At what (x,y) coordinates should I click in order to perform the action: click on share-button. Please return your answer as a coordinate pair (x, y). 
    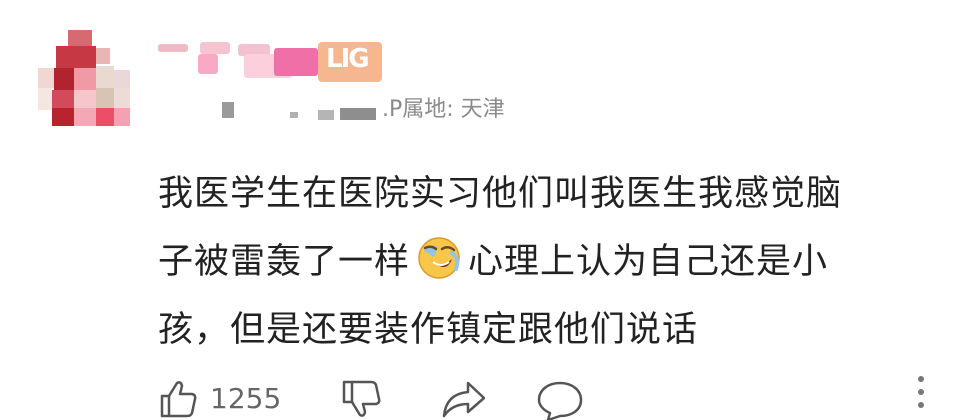
    Looking at the image, I should click on (464, 400).